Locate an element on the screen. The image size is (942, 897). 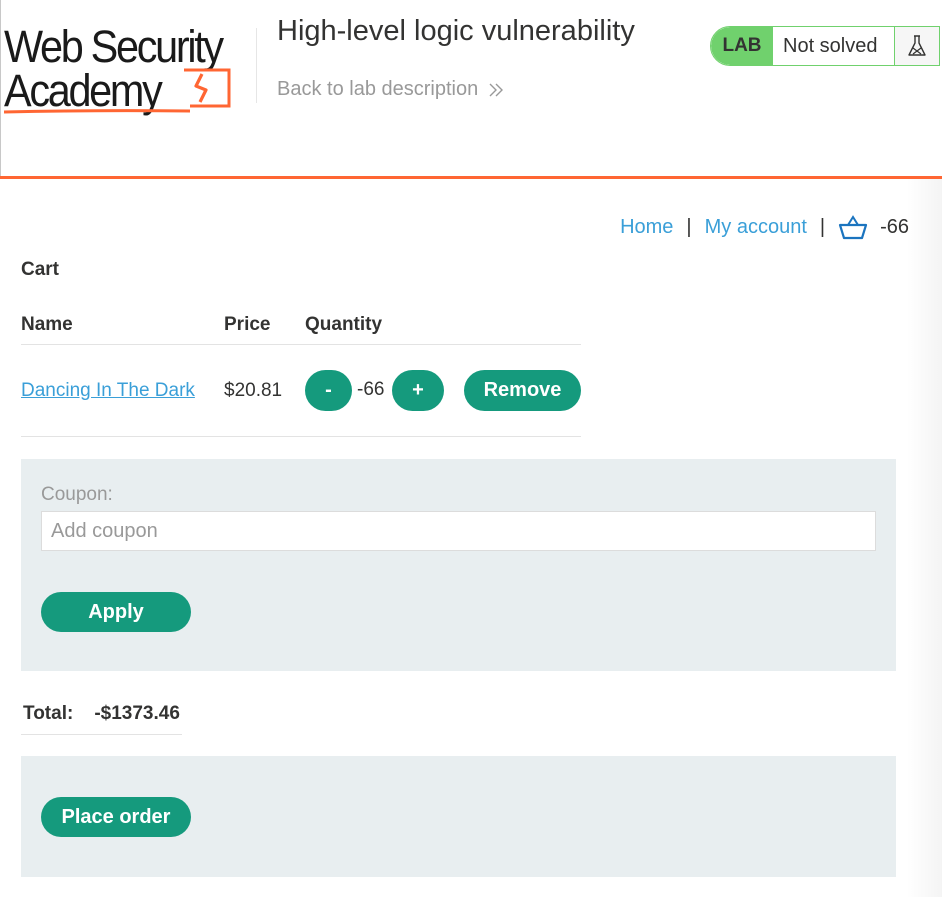
cart-count: -66 is located at coordinates (894, 226).